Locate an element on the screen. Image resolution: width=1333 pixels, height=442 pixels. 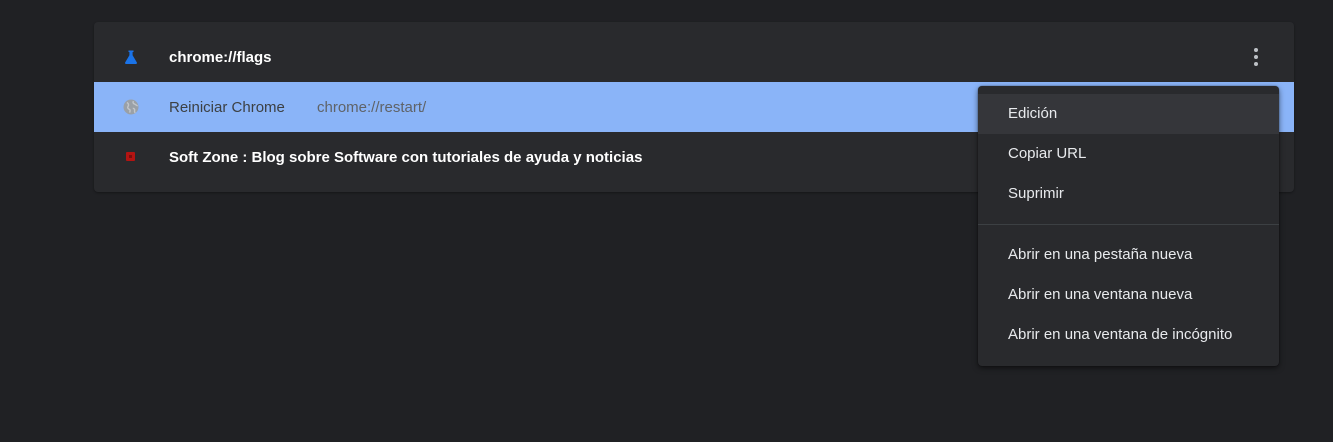
bookmark-title: chrome://flags is located at coordinates (220, 57).